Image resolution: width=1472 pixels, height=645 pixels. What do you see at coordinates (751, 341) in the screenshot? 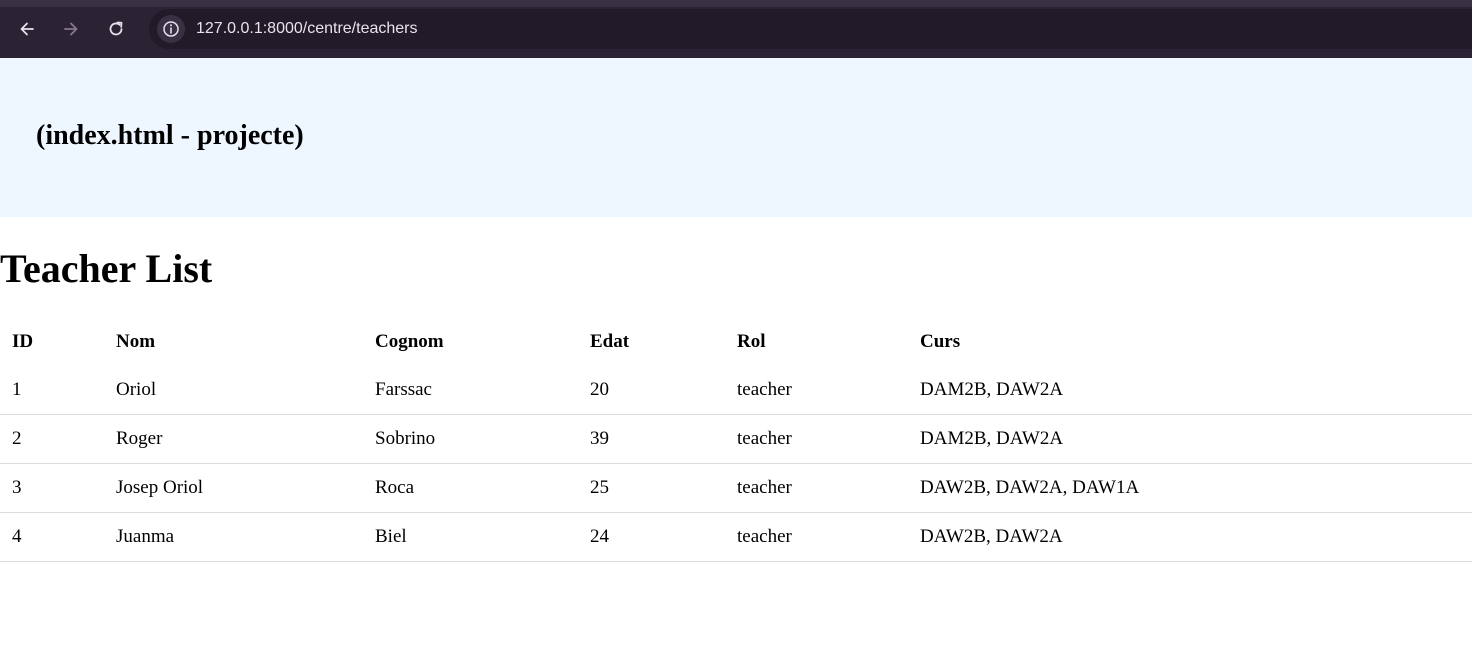
I see `column-header-rol: Rol` at bounding box center [751, 341].